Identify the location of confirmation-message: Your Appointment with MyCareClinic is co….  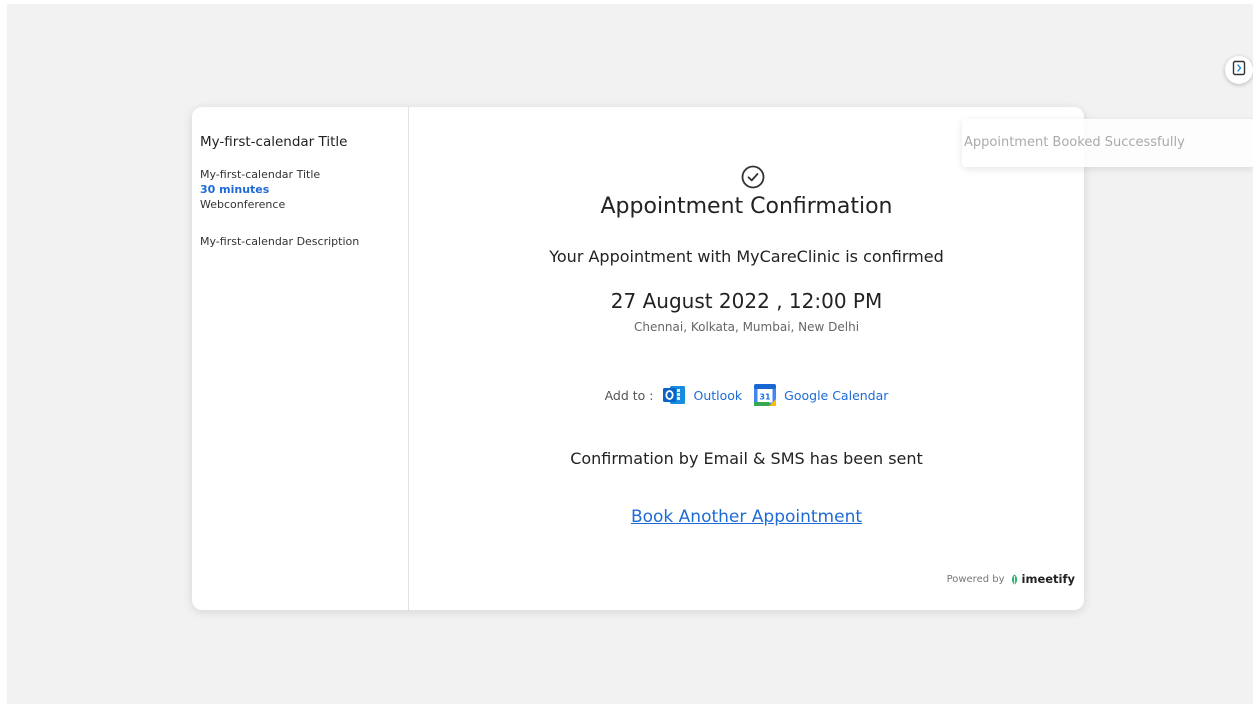
(746, 256).